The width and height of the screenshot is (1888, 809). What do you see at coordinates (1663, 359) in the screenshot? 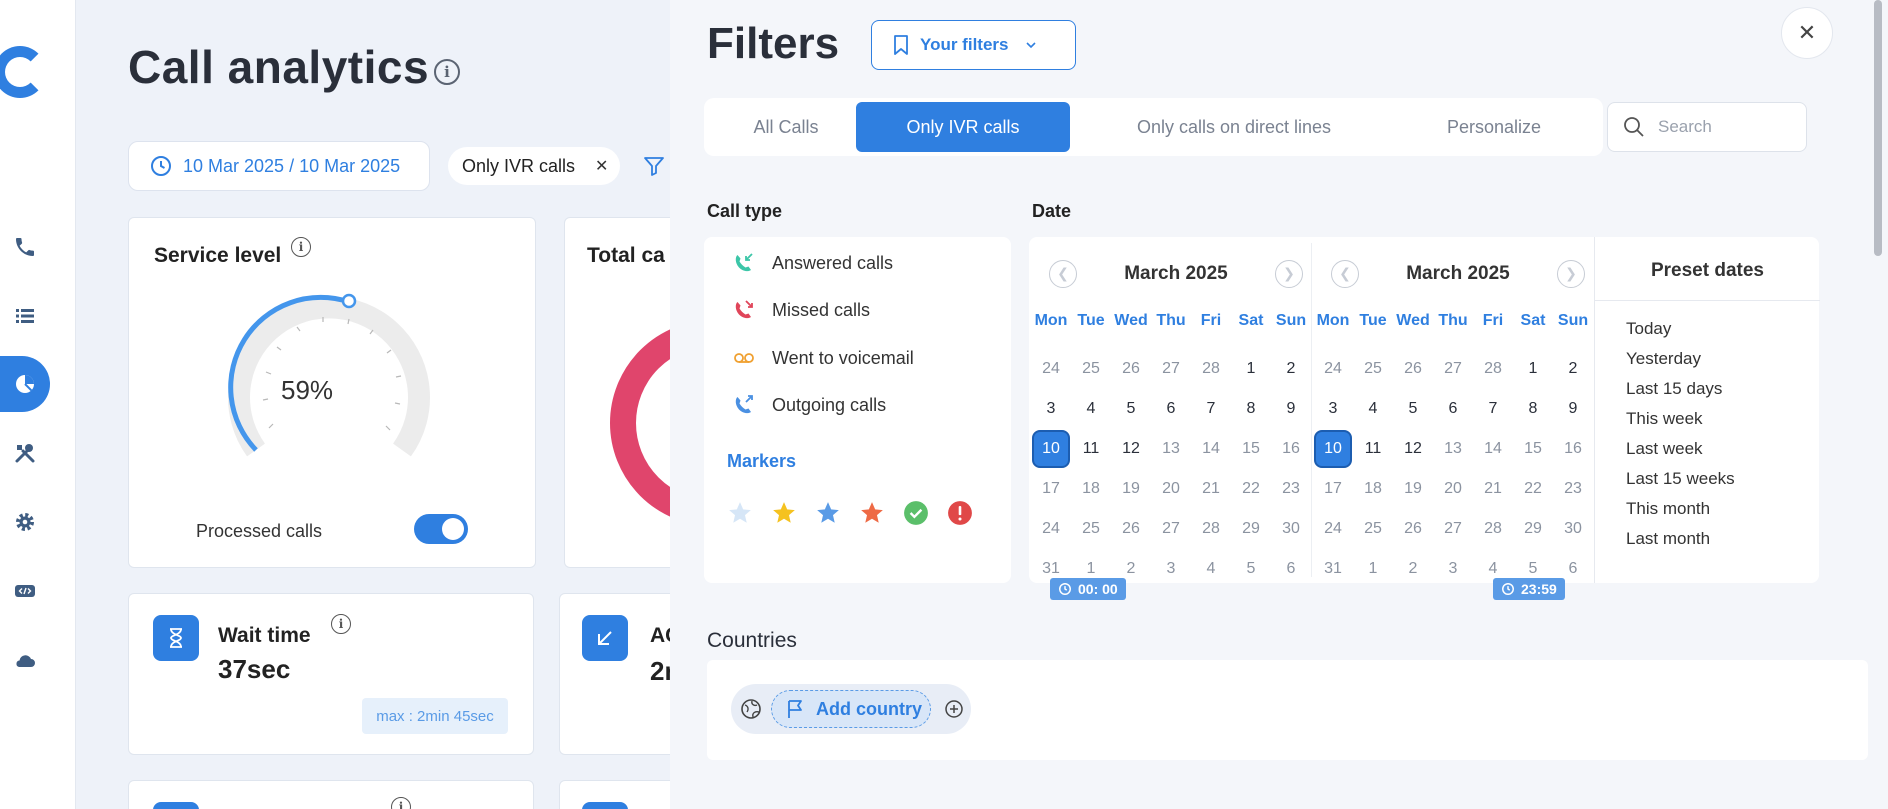
I see `preset-yesterday: Yesterday` at bounding box center [1663, 359].